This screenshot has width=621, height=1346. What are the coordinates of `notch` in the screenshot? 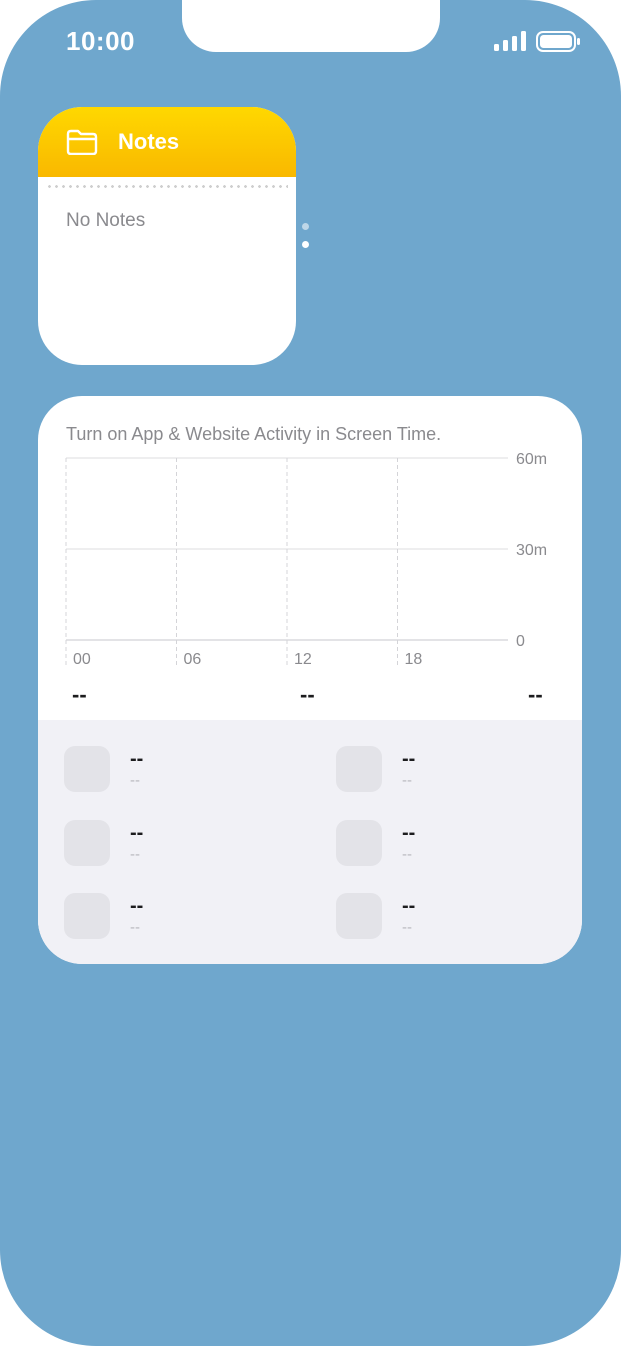 It's located at (311, 26).